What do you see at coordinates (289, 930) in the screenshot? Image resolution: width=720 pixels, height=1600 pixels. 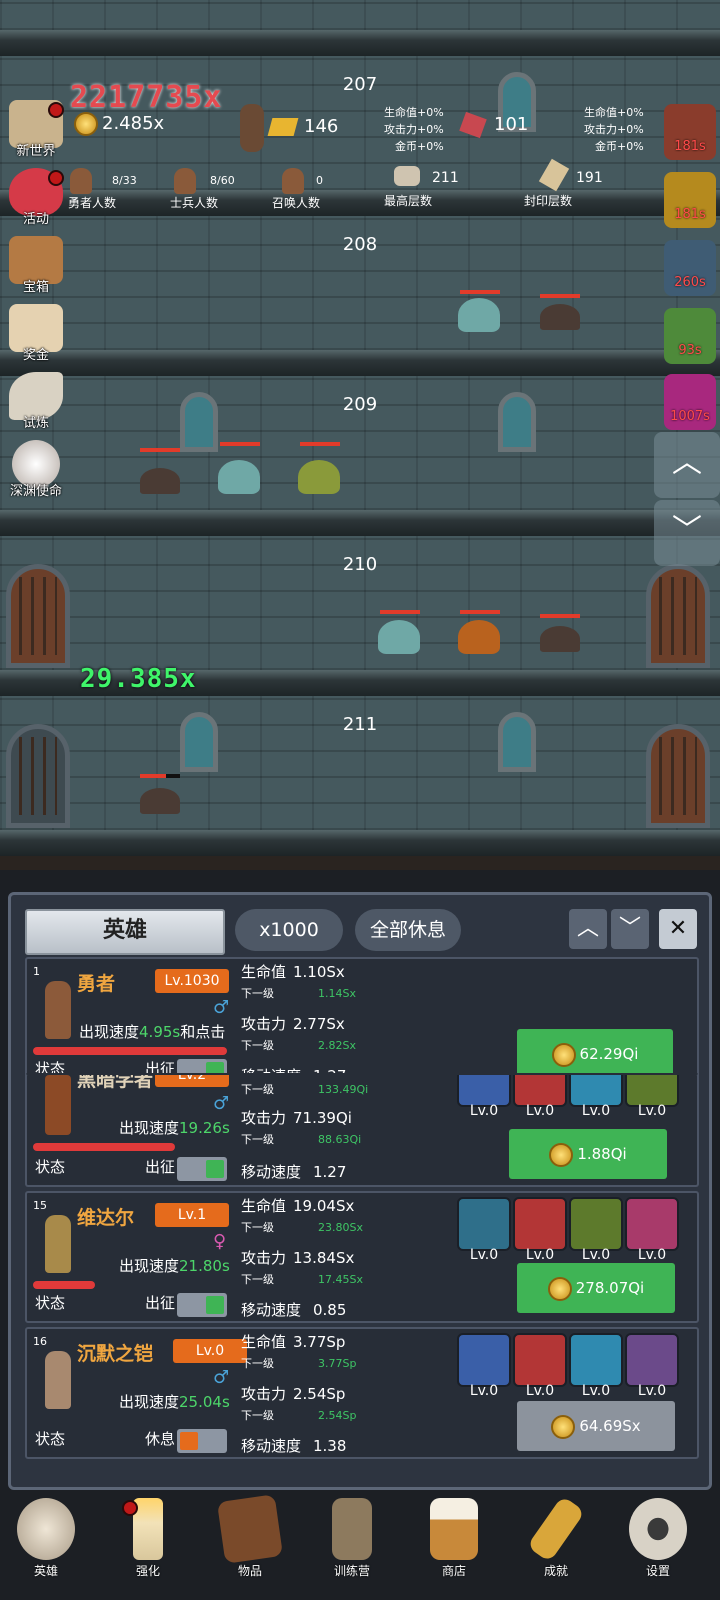 I see `multiplier-button: x1000` at bounding box center [289, 930].